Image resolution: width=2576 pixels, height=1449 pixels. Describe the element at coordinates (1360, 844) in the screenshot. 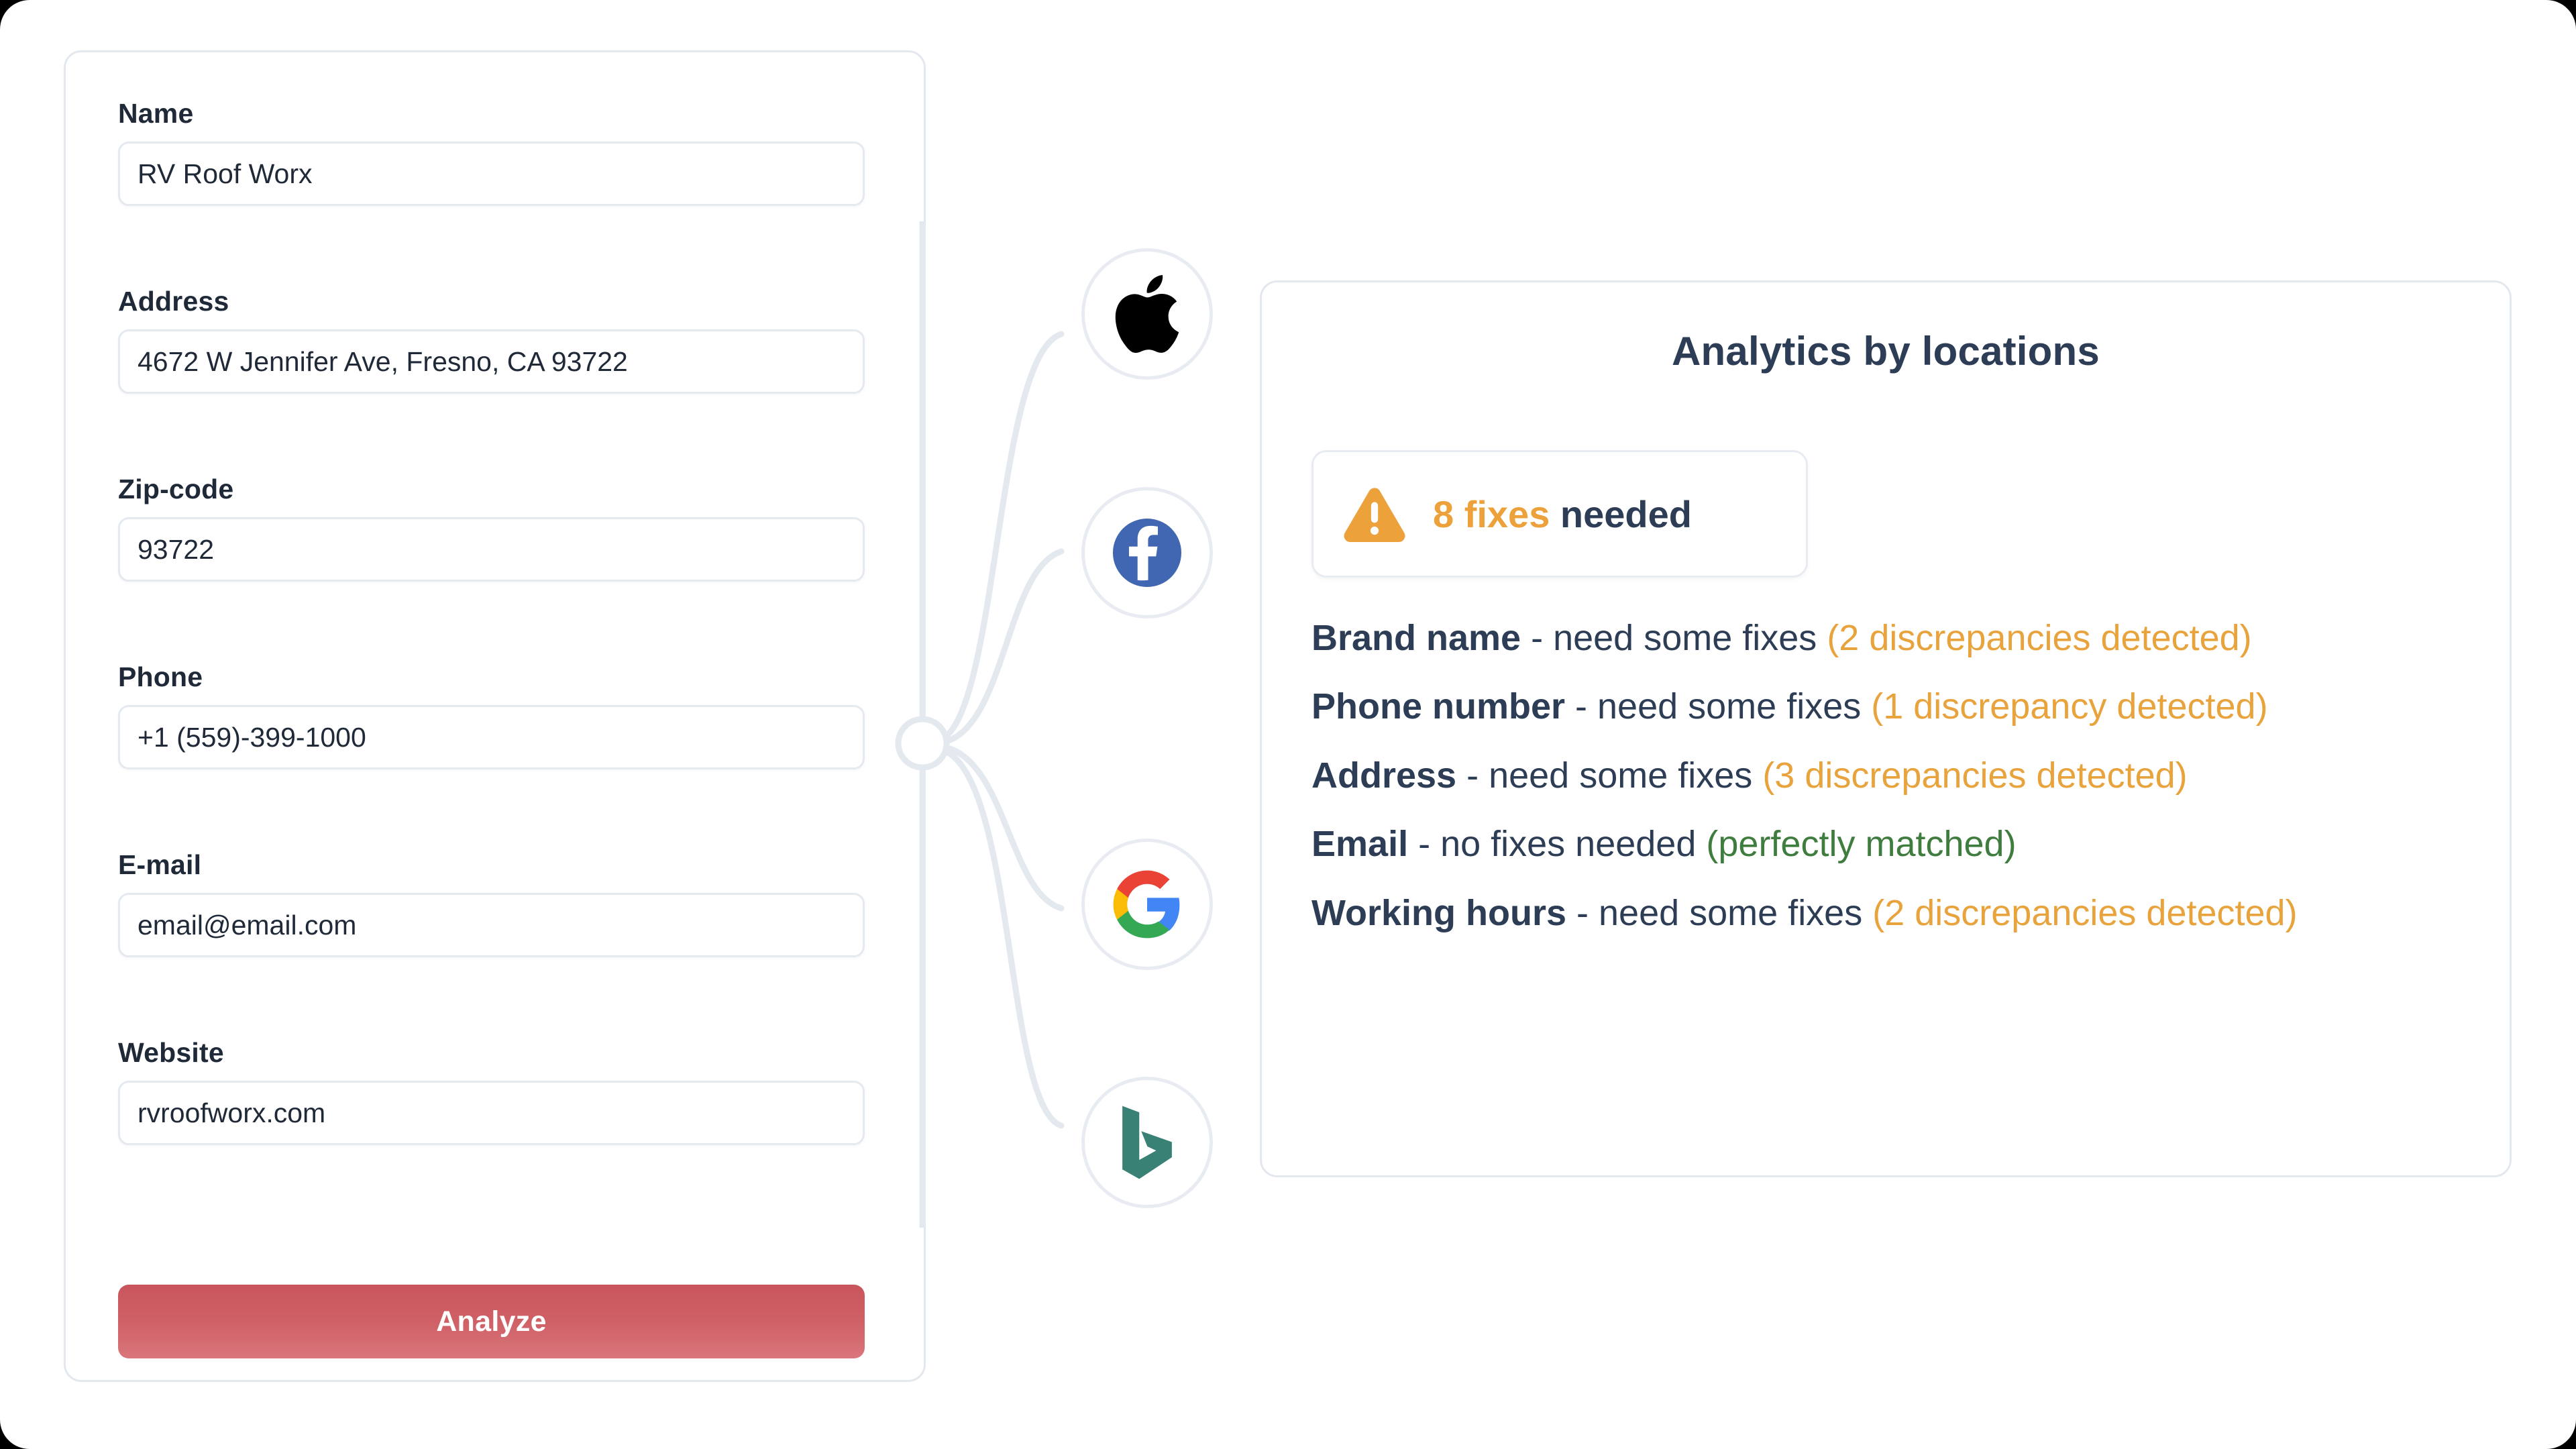

I see `finding-subject: Email` at that location.